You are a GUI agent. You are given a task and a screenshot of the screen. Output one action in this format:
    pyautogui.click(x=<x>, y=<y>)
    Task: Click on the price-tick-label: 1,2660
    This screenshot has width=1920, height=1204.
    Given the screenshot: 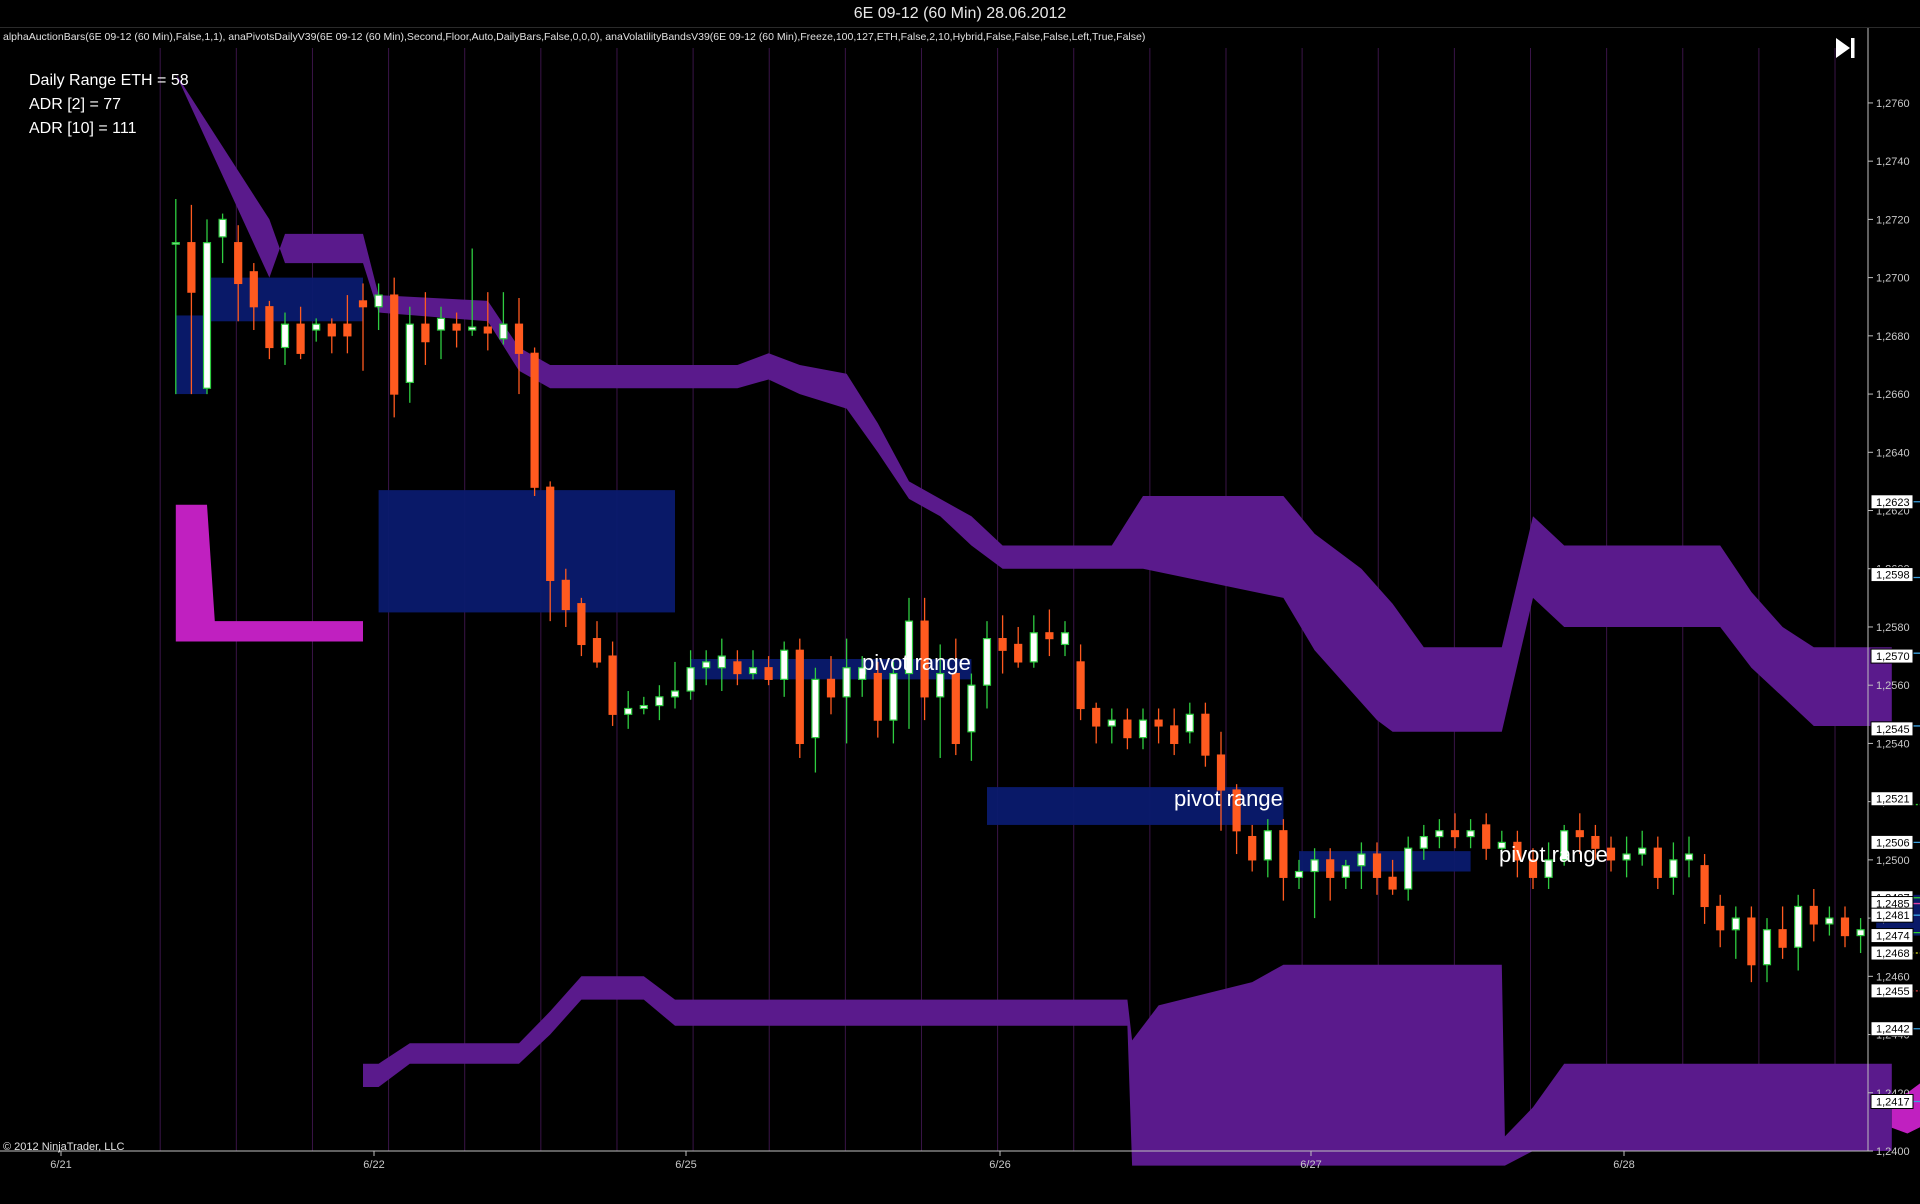 What is the action you would take?
    pyautogui.click(x=1893, y=395)
    